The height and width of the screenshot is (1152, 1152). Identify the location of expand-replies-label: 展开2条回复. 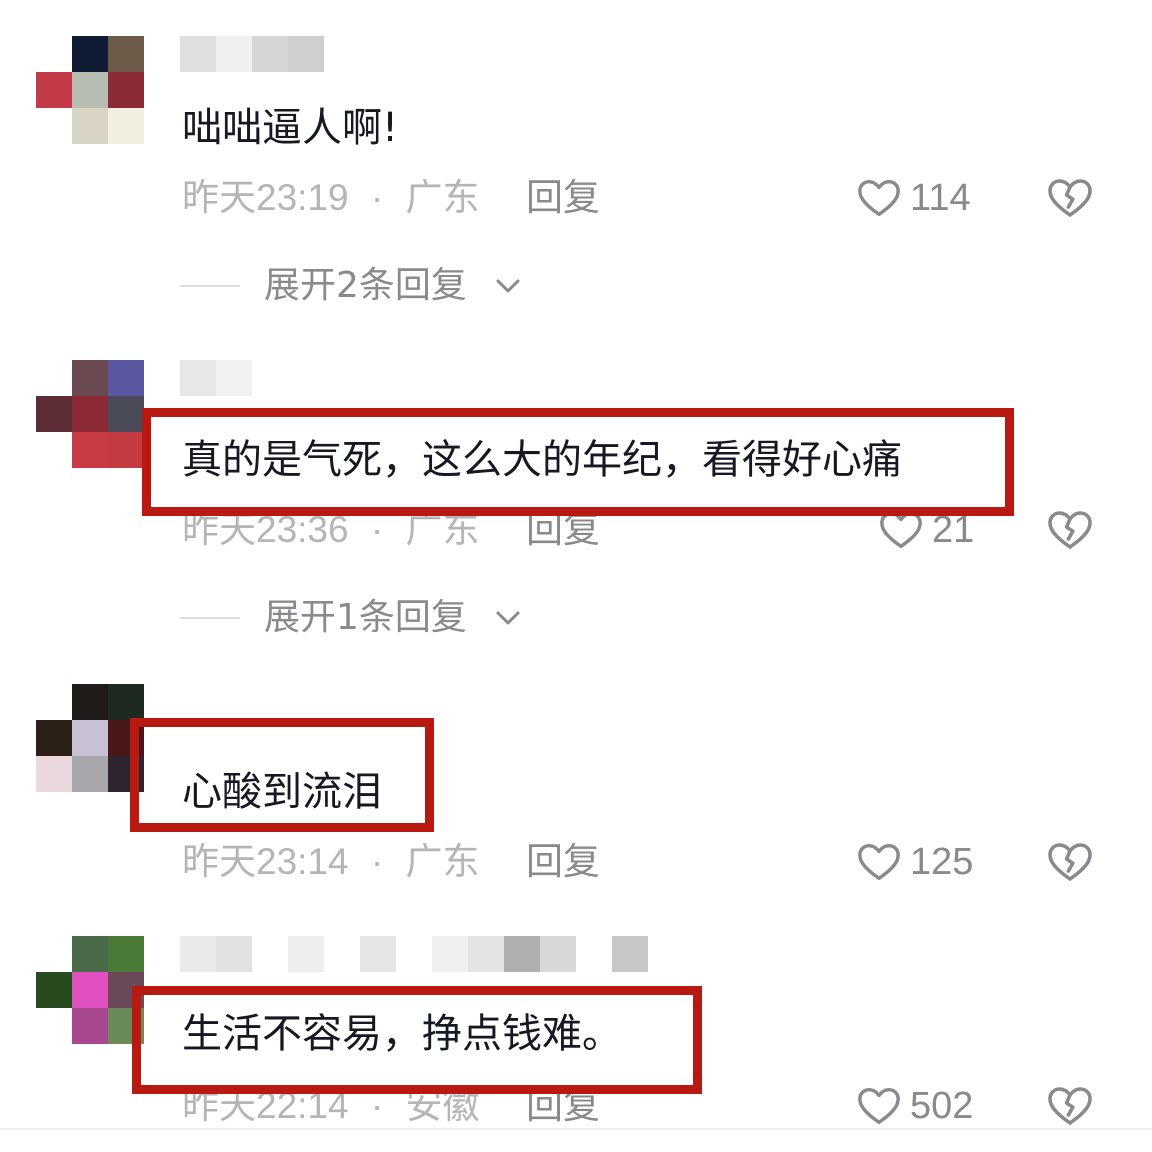
(365, 285).